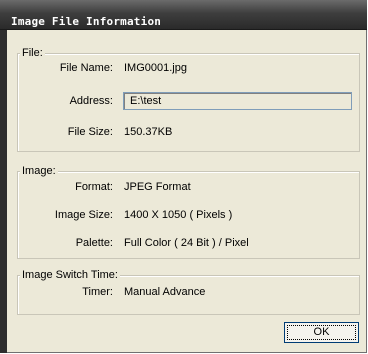 The width and height of the screenshot is (368, 354). I want to click on image-size-label: Image Size:, so click(83, 215).